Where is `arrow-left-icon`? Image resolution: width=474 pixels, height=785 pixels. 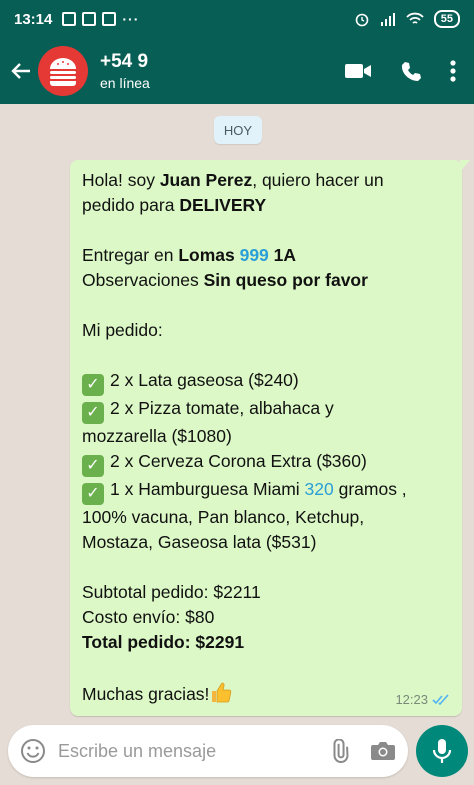
arrow-left-icon is located at coordinates (20, 71).